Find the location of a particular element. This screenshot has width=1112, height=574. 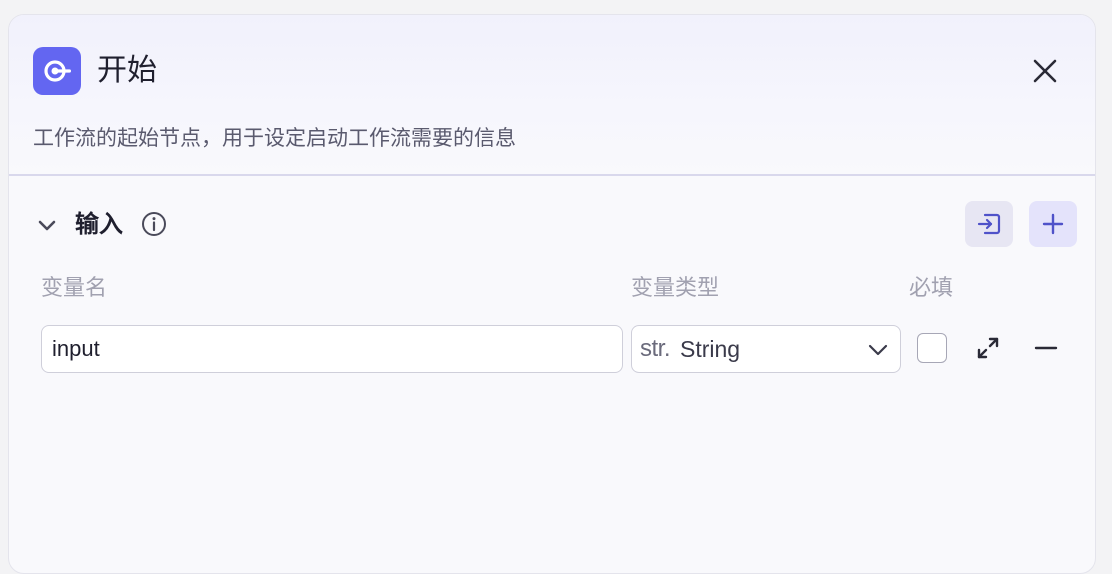

add-variable-button is located at coordinates (1053, 224).